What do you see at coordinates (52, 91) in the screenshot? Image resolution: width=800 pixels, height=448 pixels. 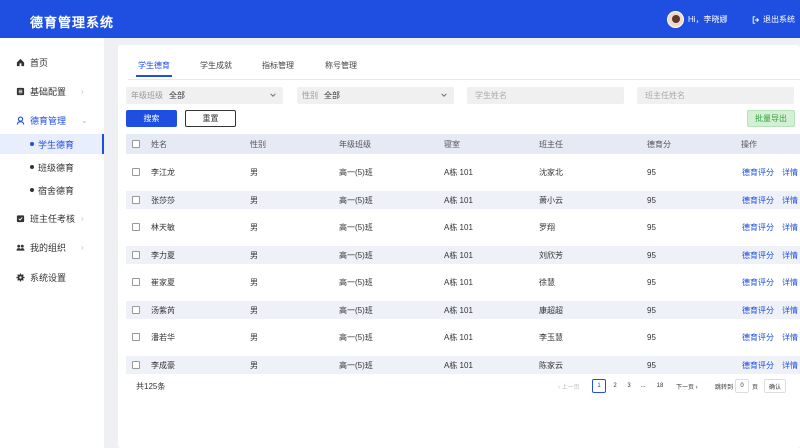 I see `sidebar-item-basic-config: 基础配置 ›` at bounding box center [52, 91].